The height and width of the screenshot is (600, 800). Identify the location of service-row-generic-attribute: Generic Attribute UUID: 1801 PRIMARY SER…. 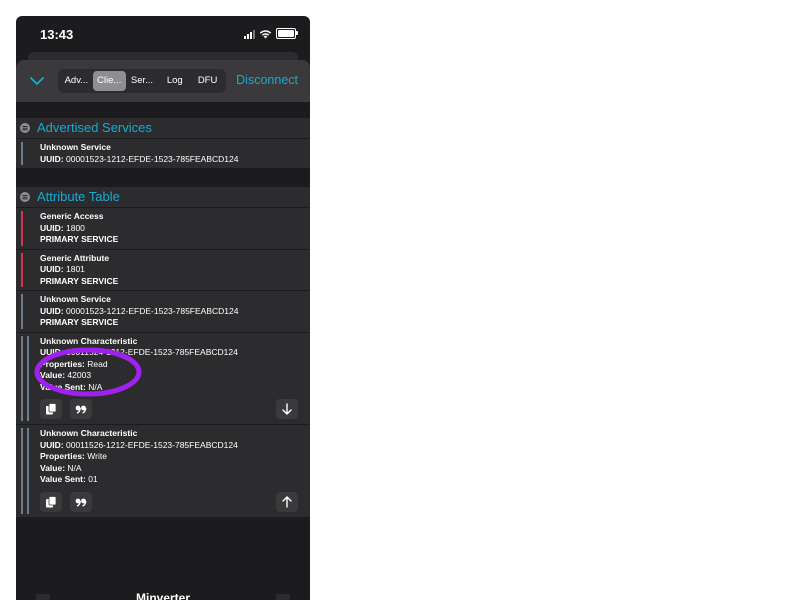
(163, 269).